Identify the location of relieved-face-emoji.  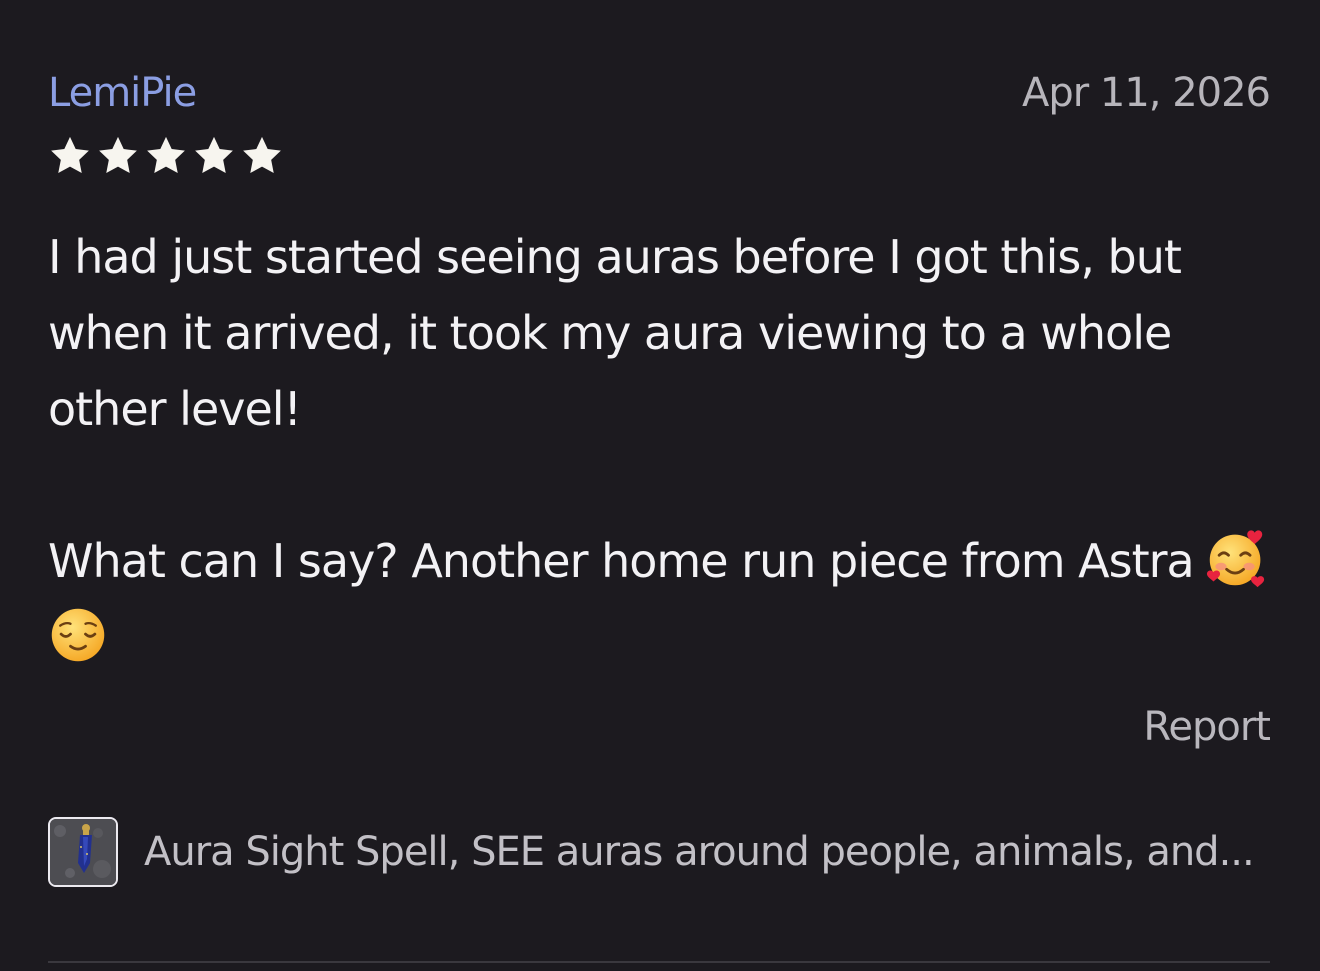
(78, 635).